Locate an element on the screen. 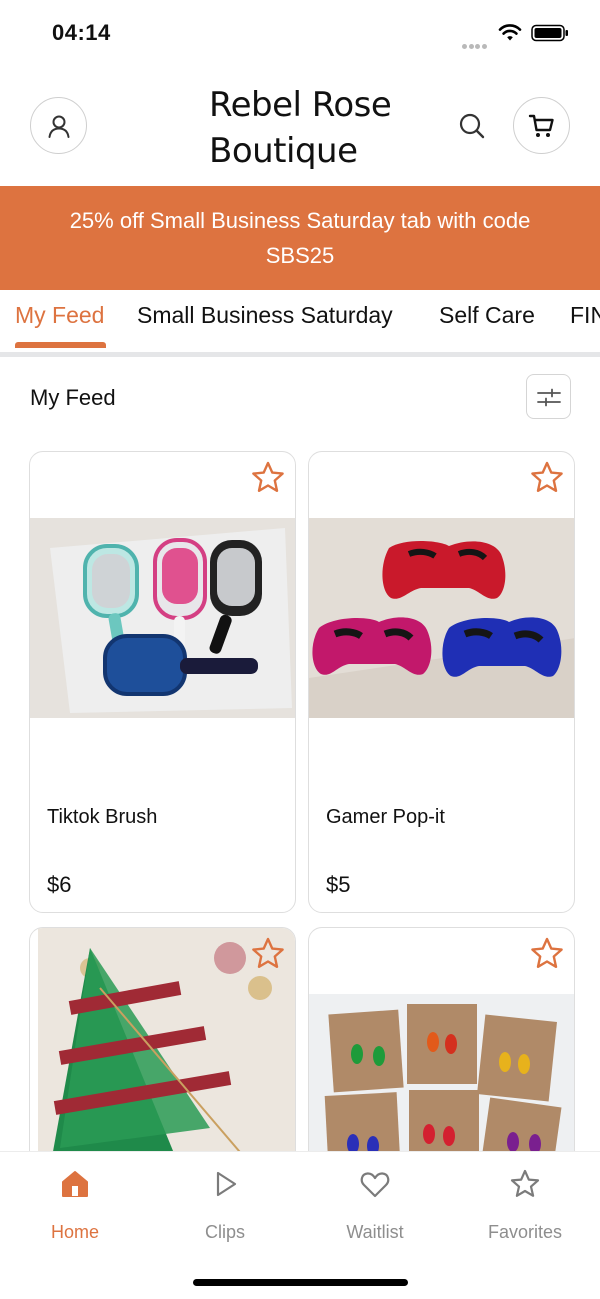 This screenshot has width=600, height=1299. nav-clips: Clips is located at coordinates (225, 1205).